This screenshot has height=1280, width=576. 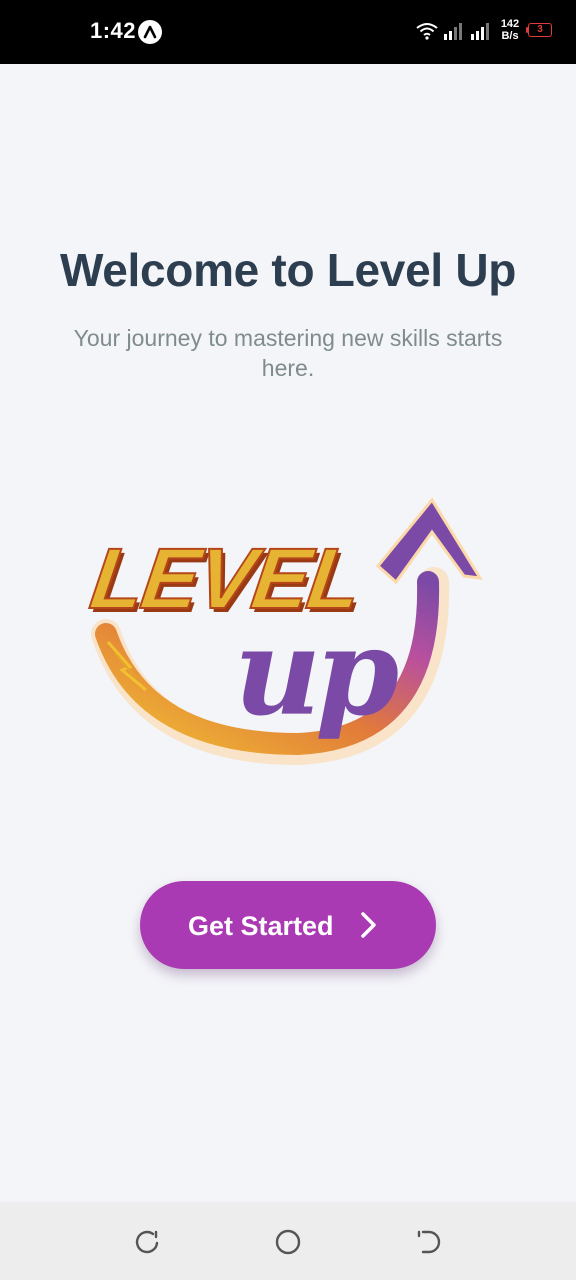 I want to click on navigation-bar, so click(x=288, y=1241).